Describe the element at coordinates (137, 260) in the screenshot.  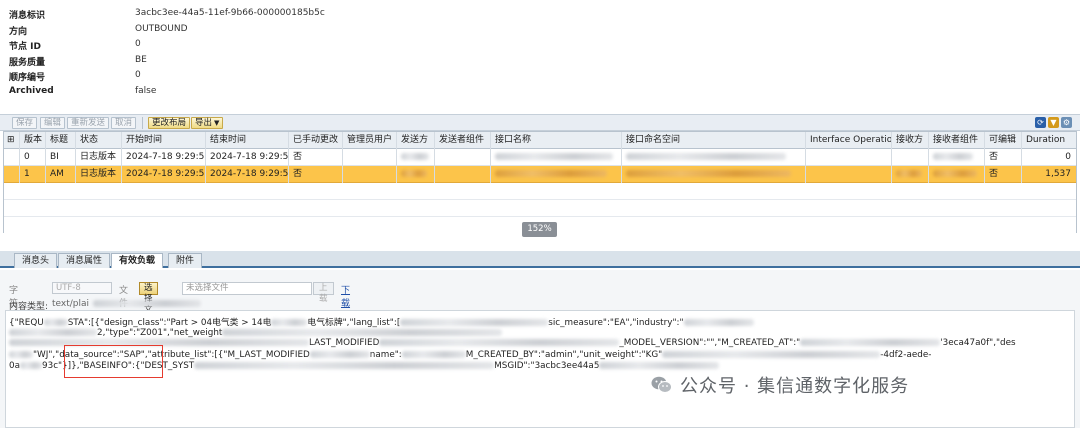
I see `tab-payload: 有效负载` at that location.